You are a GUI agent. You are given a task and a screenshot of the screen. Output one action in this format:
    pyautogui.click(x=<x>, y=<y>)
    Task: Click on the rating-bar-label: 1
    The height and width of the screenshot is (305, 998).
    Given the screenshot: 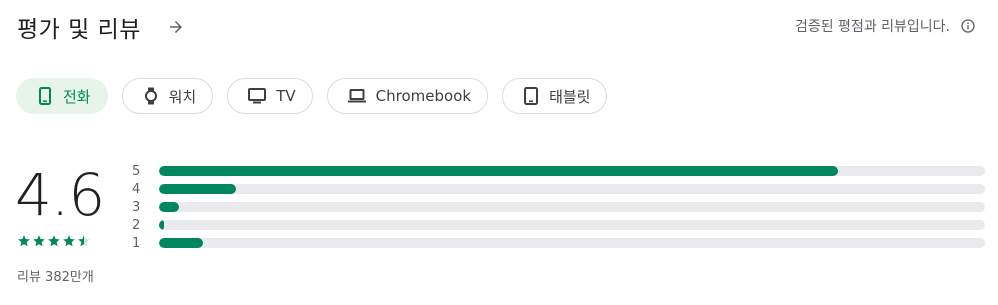 What is the action you would take?
    pyautogui.click(x=136, y=243)
    